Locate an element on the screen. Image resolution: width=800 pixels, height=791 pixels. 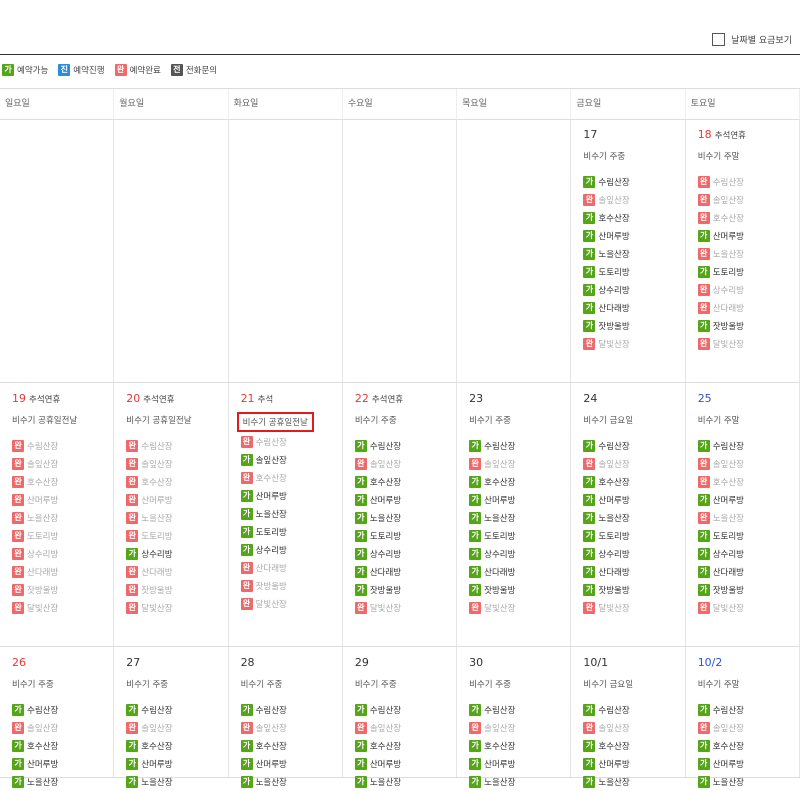
day-cell: 27 비수기 주중 가 수림산장 완 솔잎산장 가 호수산장 가 산머루방 가 노을산장 is located at coordinates (171, 717).